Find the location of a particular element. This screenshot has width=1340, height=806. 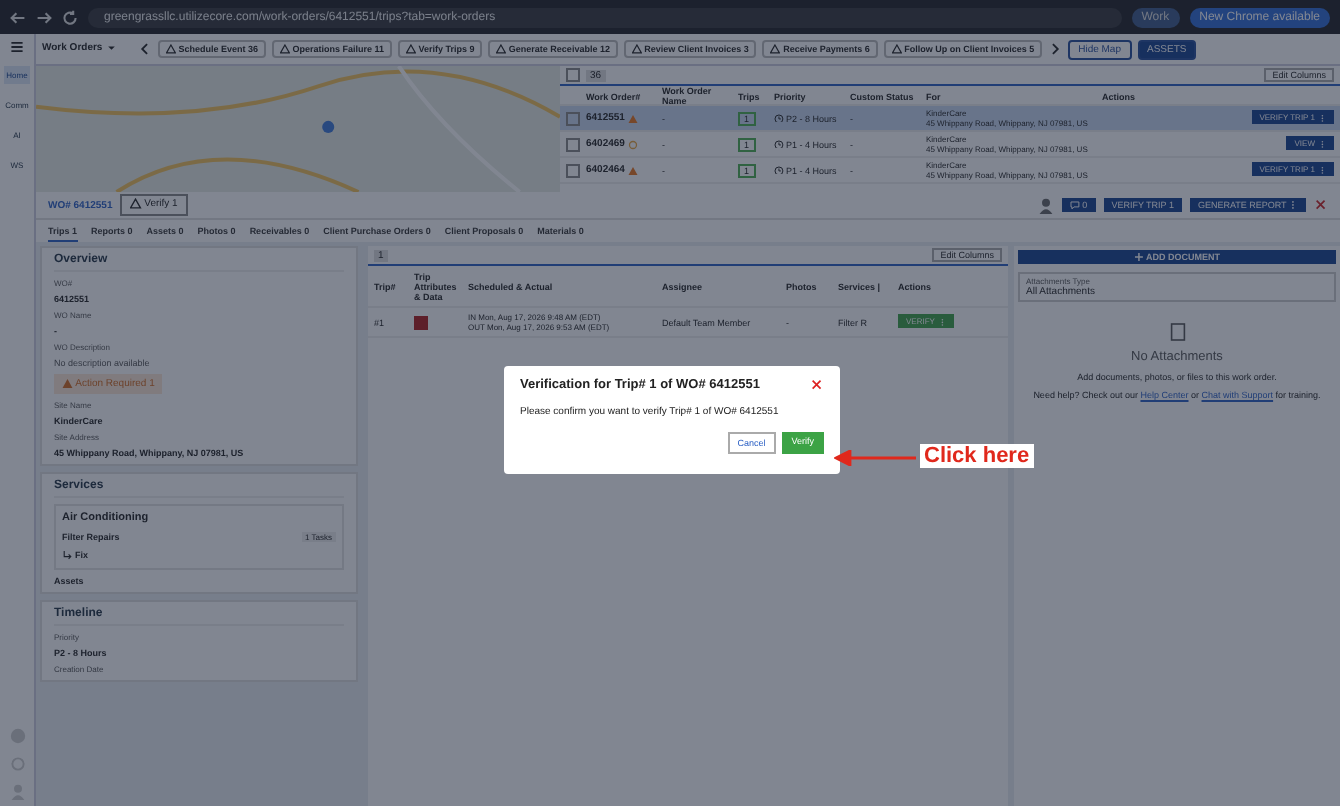

sub-item-arrow-icon is located at coordinates (67, 556).